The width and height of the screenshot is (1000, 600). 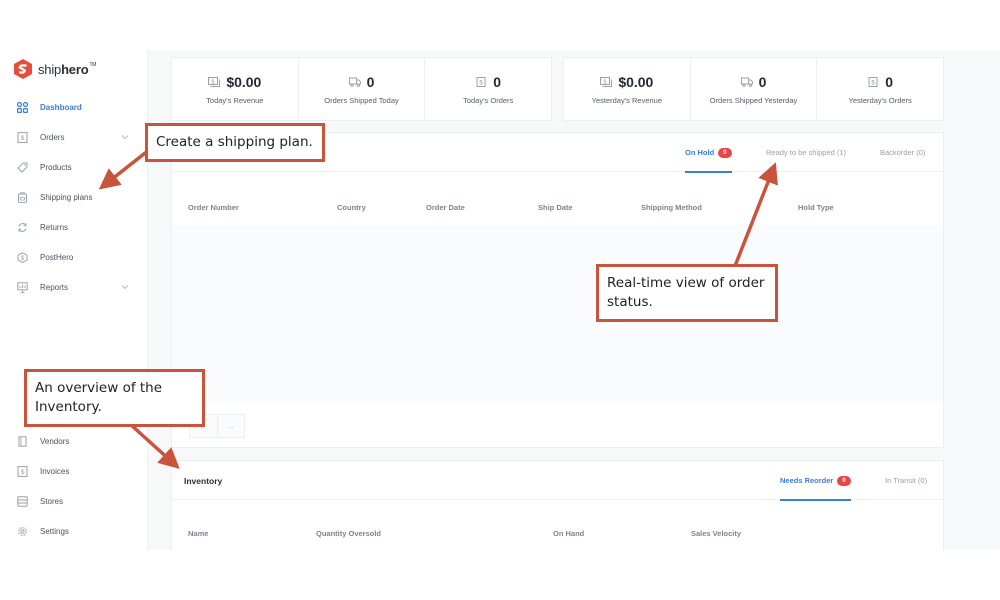 What do you see at coordinates (52, 137) in the screenshot?
I see `sidebar-item-label: Orders` at bounding box center [52, 137].